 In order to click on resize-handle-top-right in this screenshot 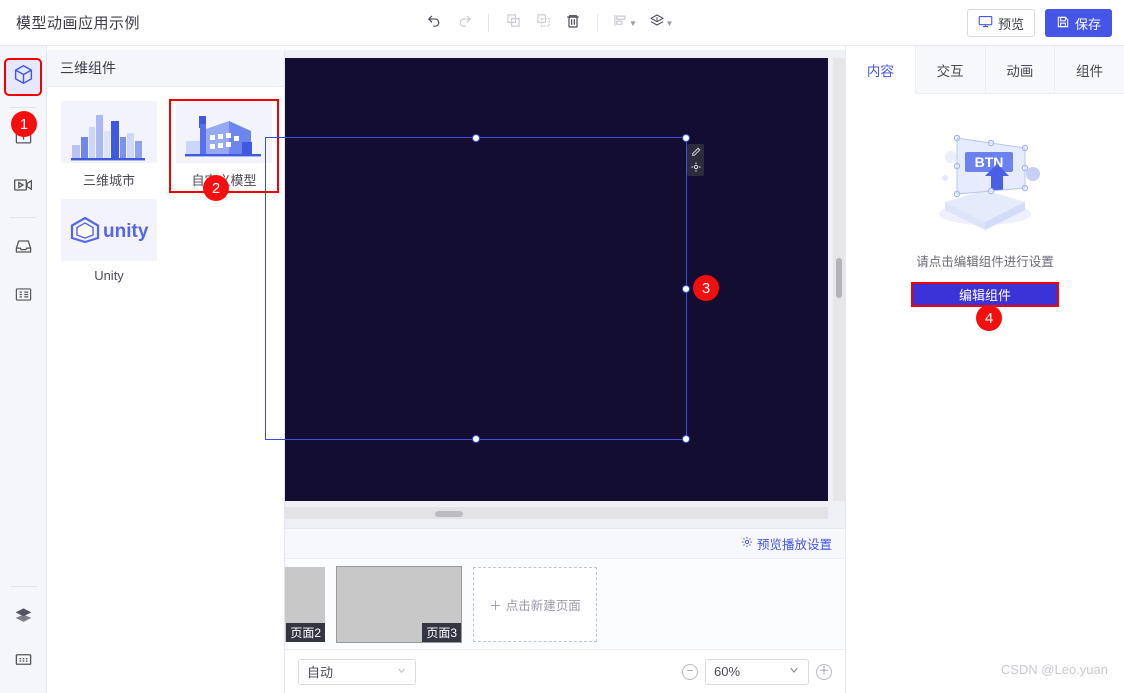, I will do `click(686, 138)`.